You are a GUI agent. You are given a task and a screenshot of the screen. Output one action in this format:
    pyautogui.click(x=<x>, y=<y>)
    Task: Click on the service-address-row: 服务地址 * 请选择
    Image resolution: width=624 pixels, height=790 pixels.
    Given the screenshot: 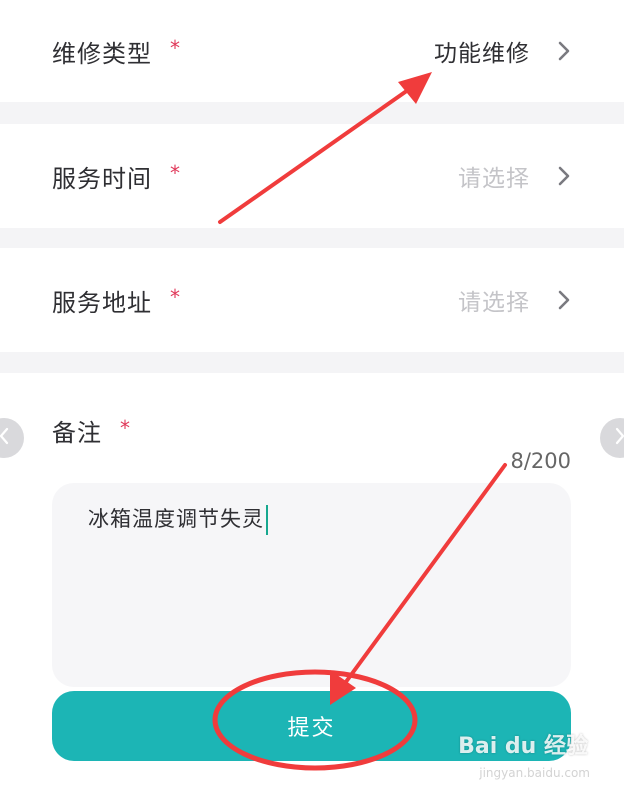 What is the action you would take?
    pyautogui.click(x=312, y=300)
    